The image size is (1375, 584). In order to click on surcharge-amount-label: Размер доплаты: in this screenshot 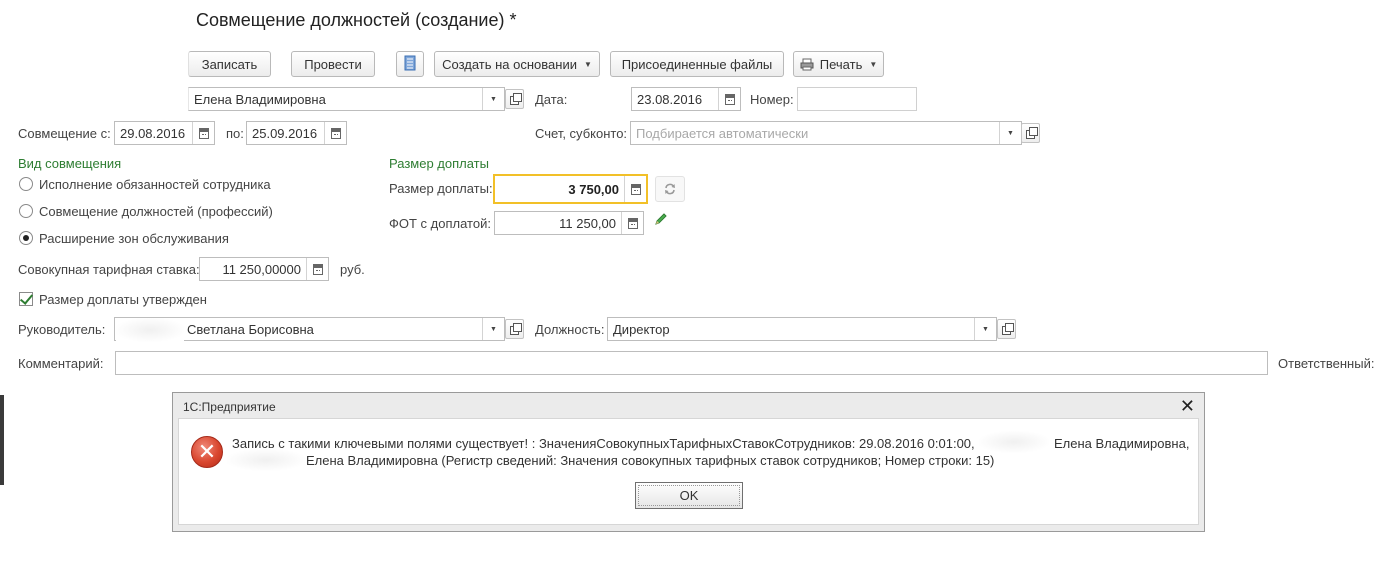, I will do `click(441, 188)`.